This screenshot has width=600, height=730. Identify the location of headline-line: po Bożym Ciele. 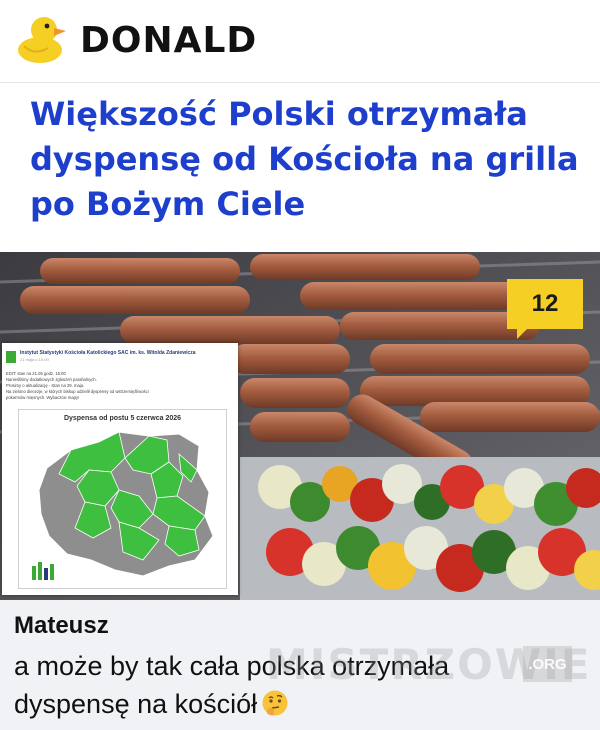
(302, 204).